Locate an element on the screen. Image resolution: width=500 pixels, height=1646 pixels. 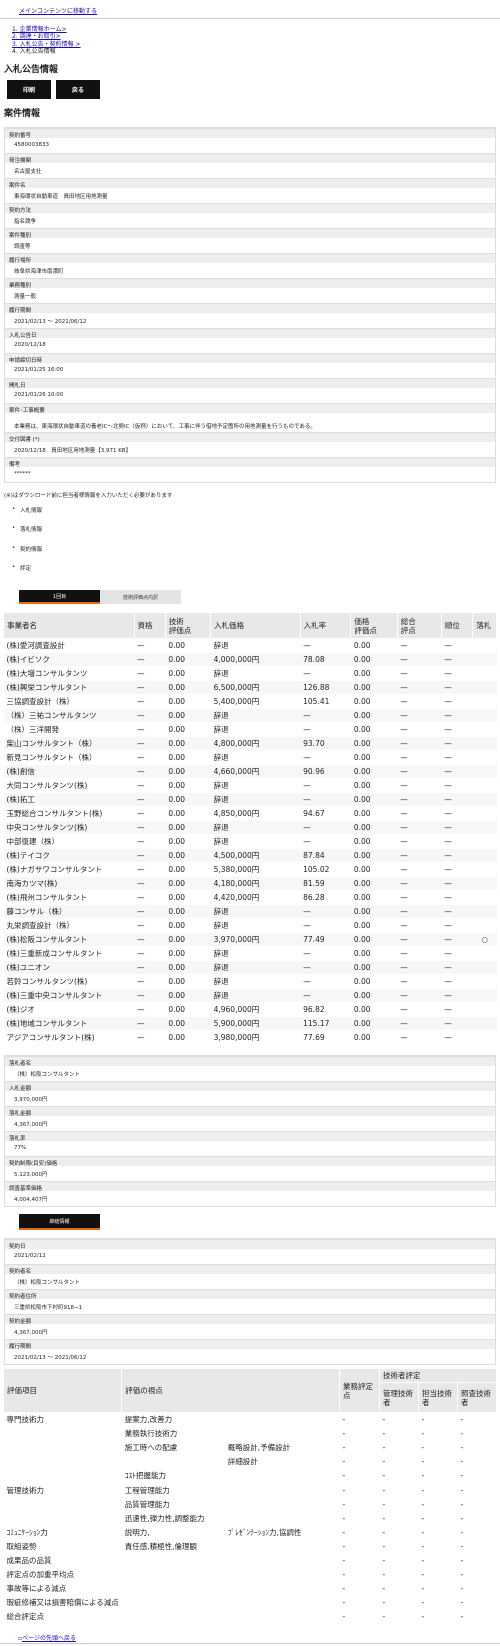
breadcrumb-home: 1. 企業情報ホーム> is located at coordinates (39, 29).